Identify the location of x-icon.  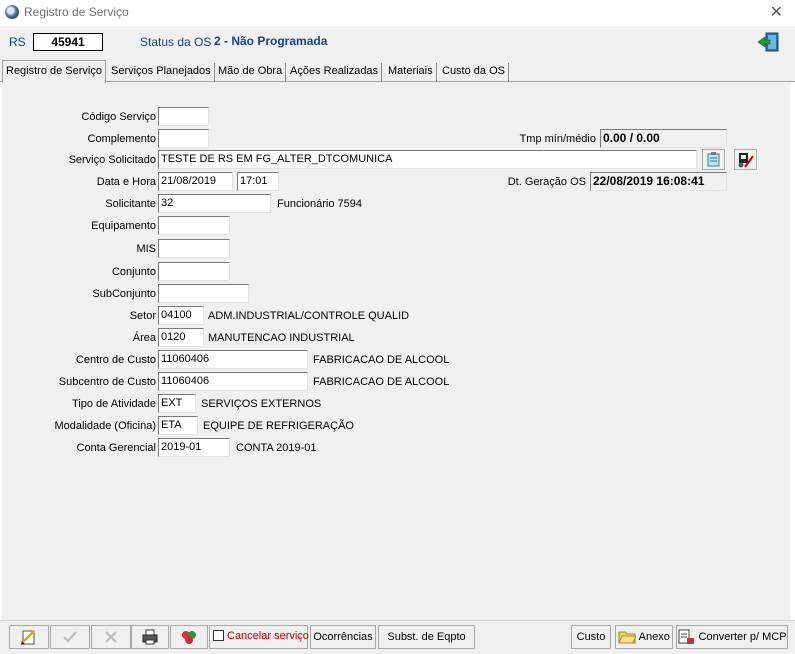
(111, 637).